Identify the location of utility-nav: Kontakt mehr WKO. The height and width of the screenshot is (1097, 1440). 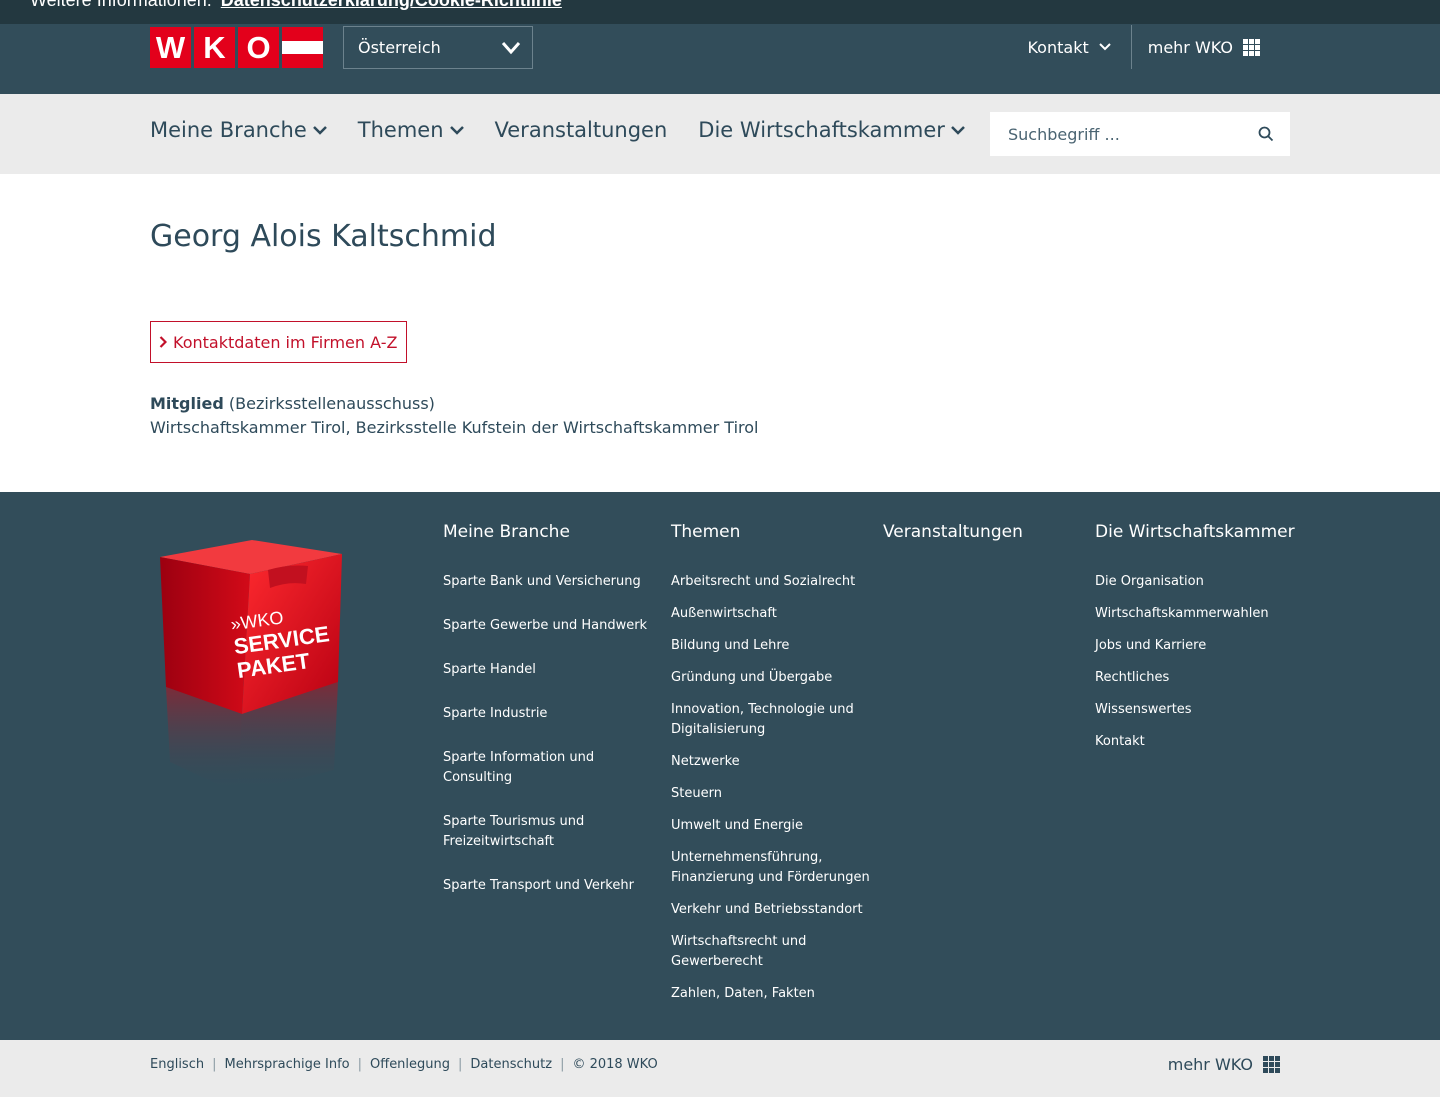
(1151, 47).